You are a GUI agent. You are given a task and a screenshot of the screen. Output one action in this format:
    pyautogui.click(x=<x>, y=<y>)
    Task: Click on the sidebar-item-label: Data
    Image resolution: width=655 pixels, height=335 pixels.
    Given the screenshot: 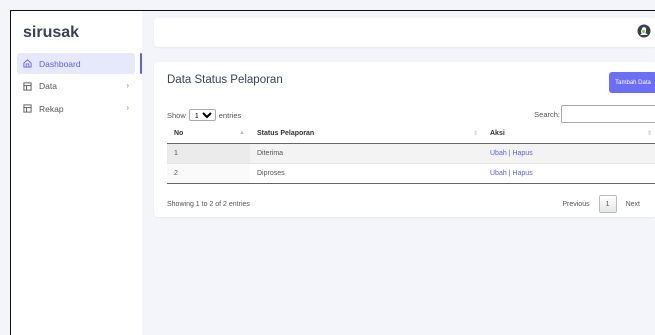 What is the action you would take?
    pyautogui.click(x=48, y=86)
    